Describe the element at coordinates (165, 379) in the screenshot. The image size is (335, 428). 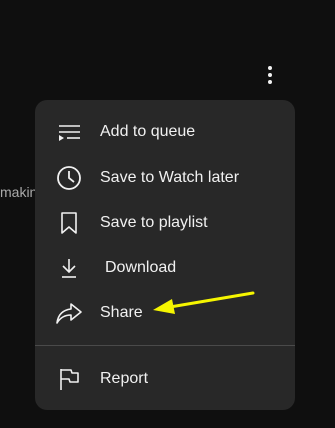
I see `menu-item-report: Report` at that location.